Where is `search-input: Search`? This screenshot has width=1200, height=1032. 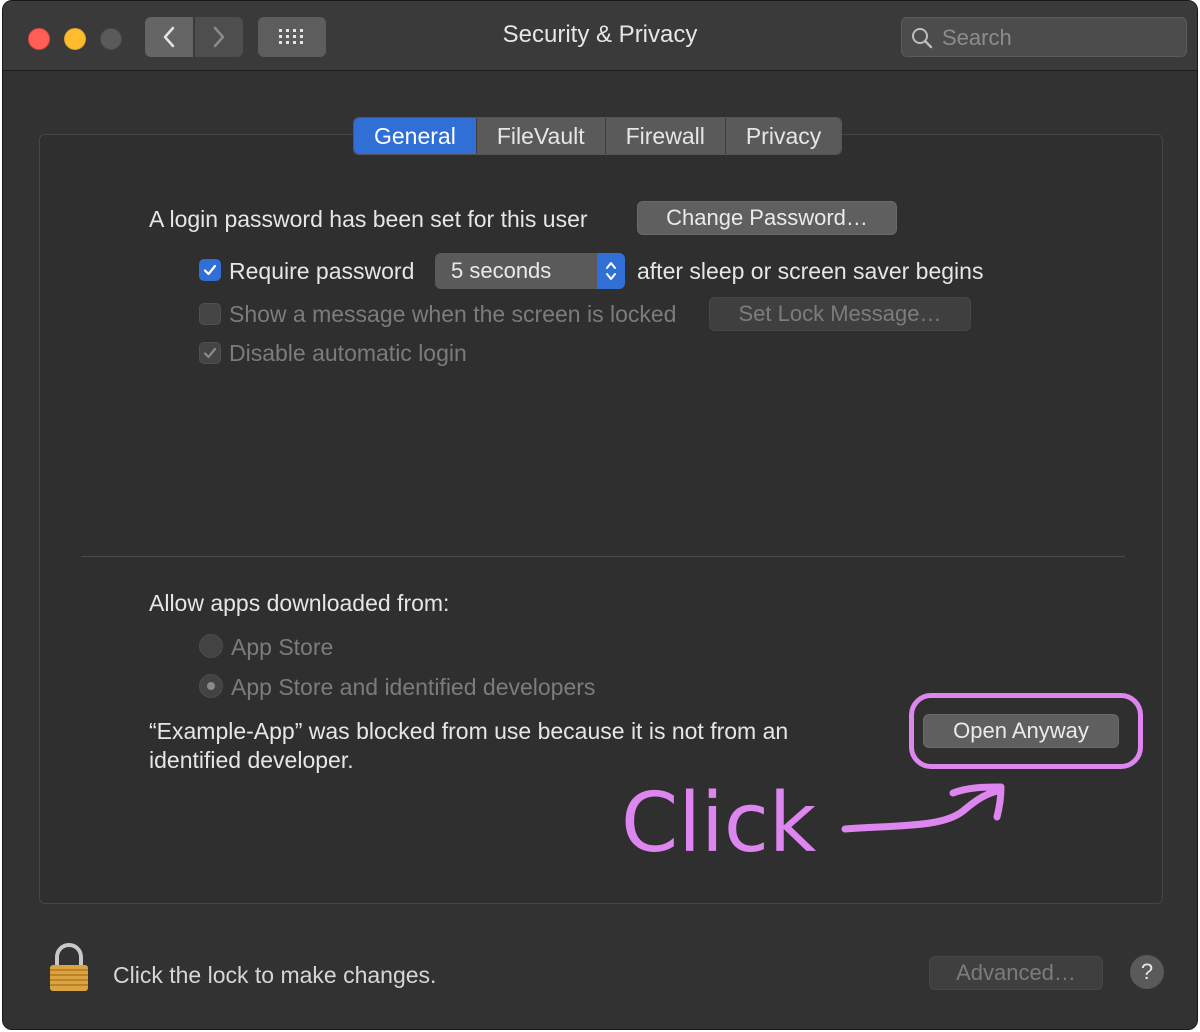
search-input: Search is located at coordinates (1044, 37).